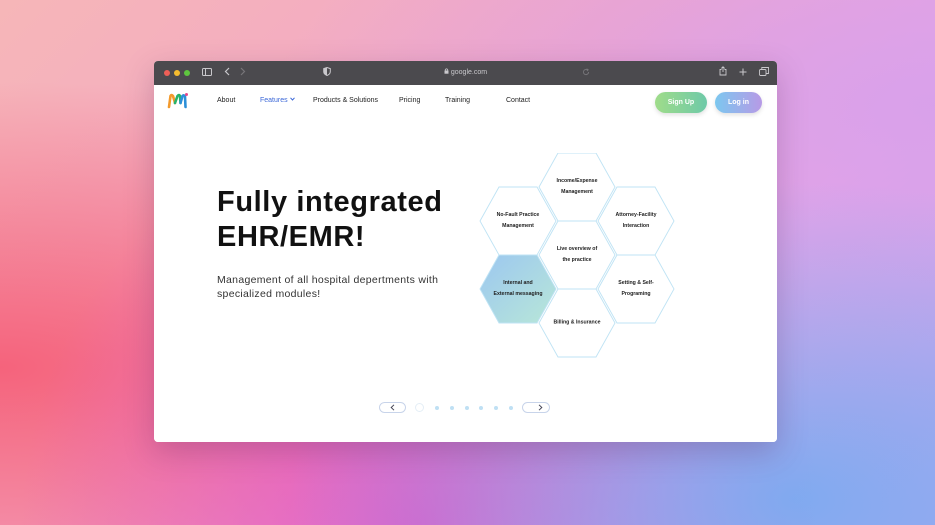 The height and width of the screenshot is (525, 935). Describe the element at coordinates (187, 73) in the screenshot. I see `zoom-window-button` at that location.